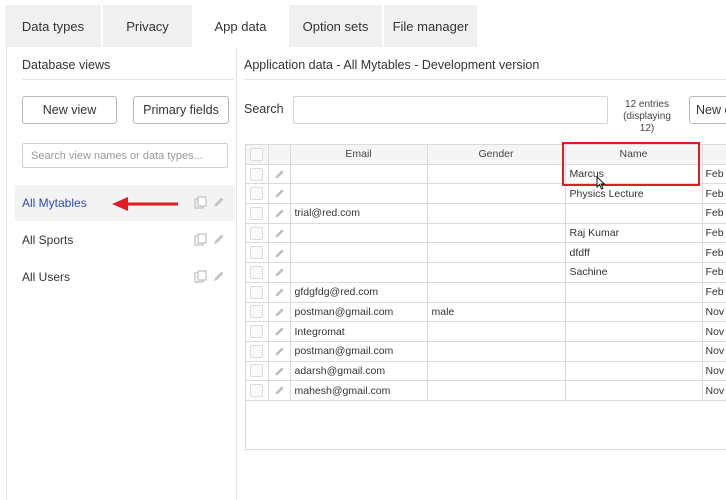  I want to click on cell-email: trial@red.com, so click(359, 213).